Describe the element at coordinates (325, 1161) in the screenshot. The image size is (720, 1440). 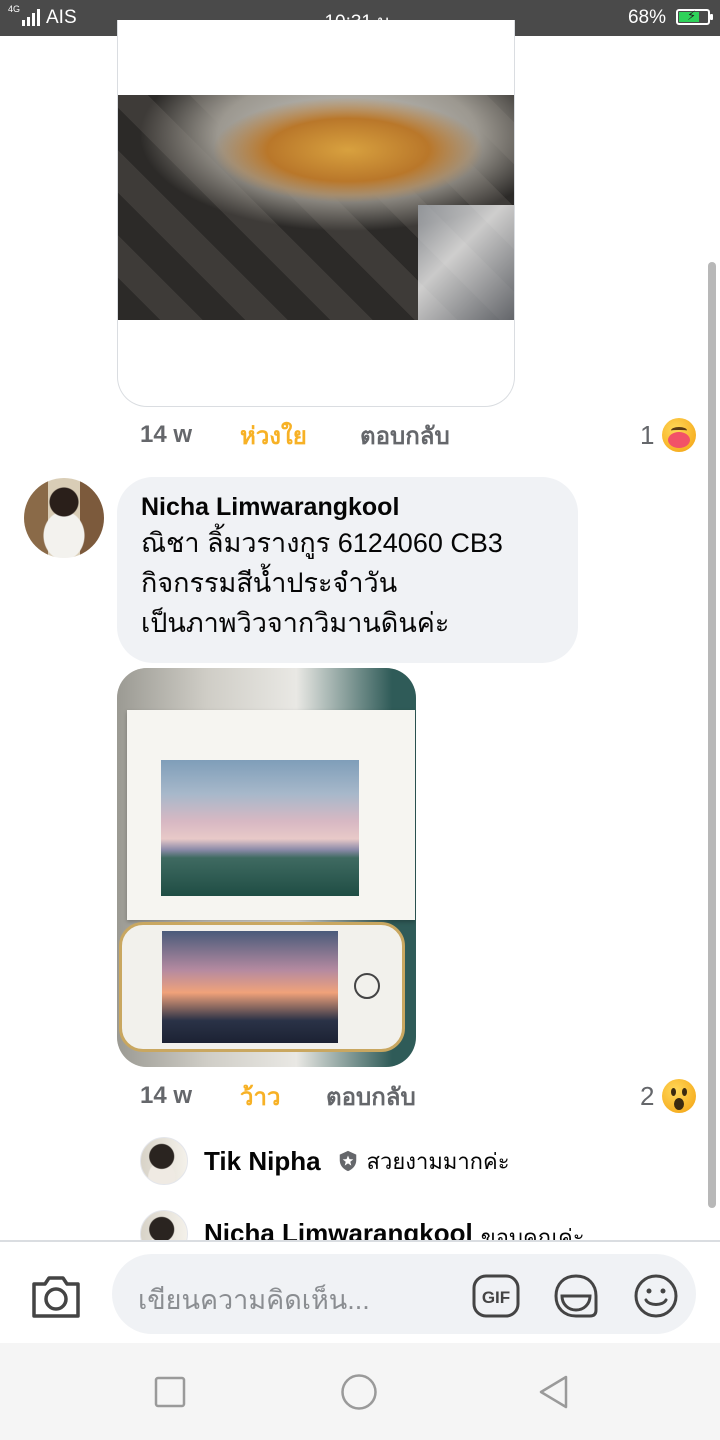
I see `reply-item: Tik Nipha สวยงามมากค่ะ` at that location.